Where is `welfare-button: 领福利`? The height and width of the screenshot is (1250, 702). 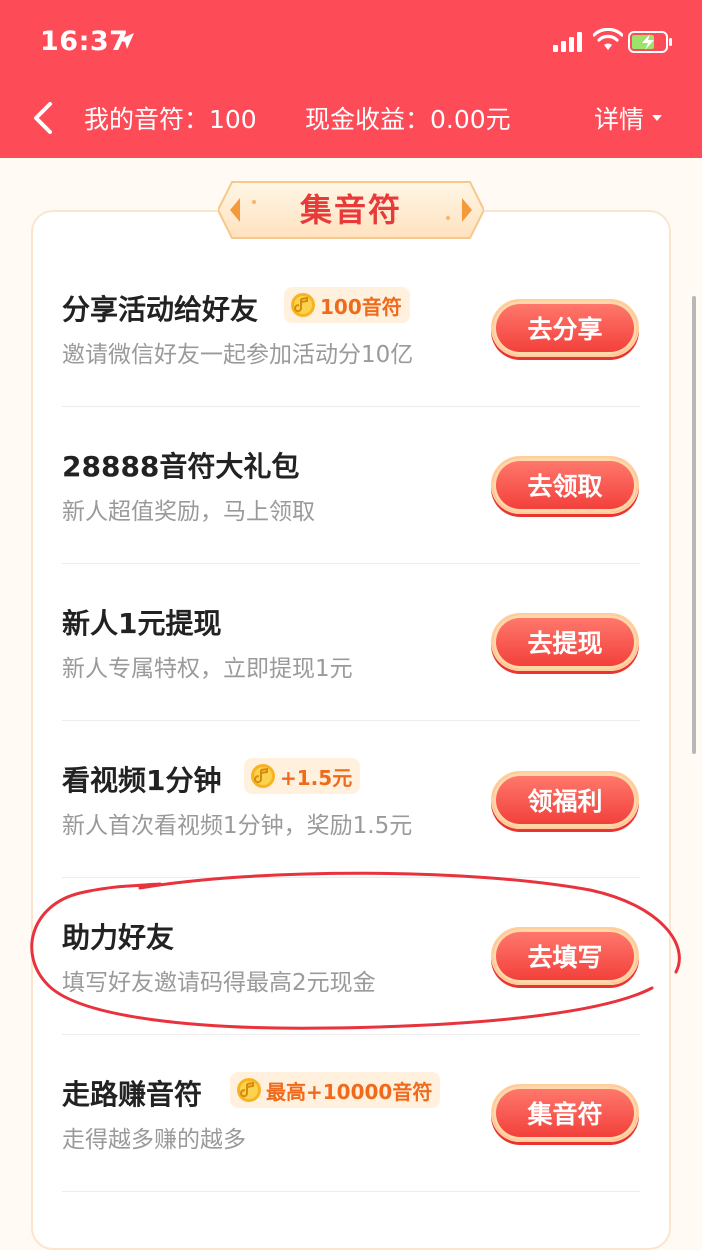
welfare-button: 领福利 is located at coordinates (565, 800).